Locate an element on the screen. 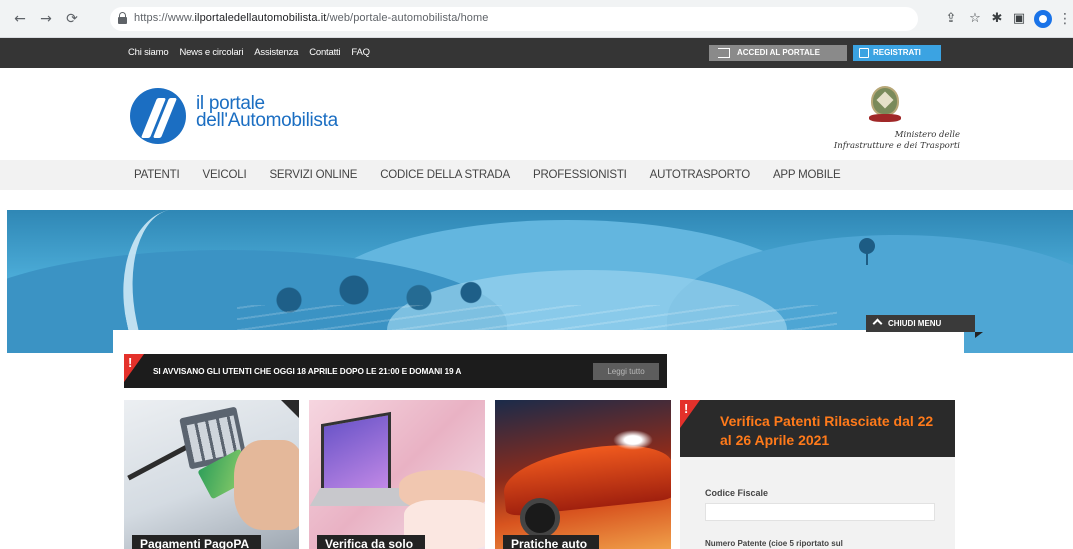 The image size is (1073, 549). codice-fiscale-label: Codice Fiscale is located at coordinates (737, 493).